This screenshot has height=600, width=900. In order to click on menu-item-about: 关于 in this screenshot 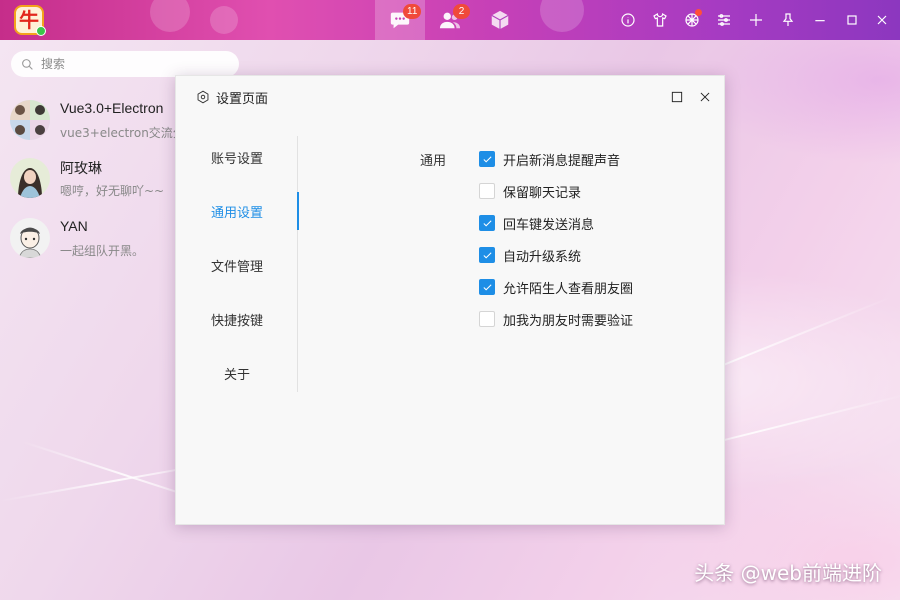, I will do `click(237, 373)`.